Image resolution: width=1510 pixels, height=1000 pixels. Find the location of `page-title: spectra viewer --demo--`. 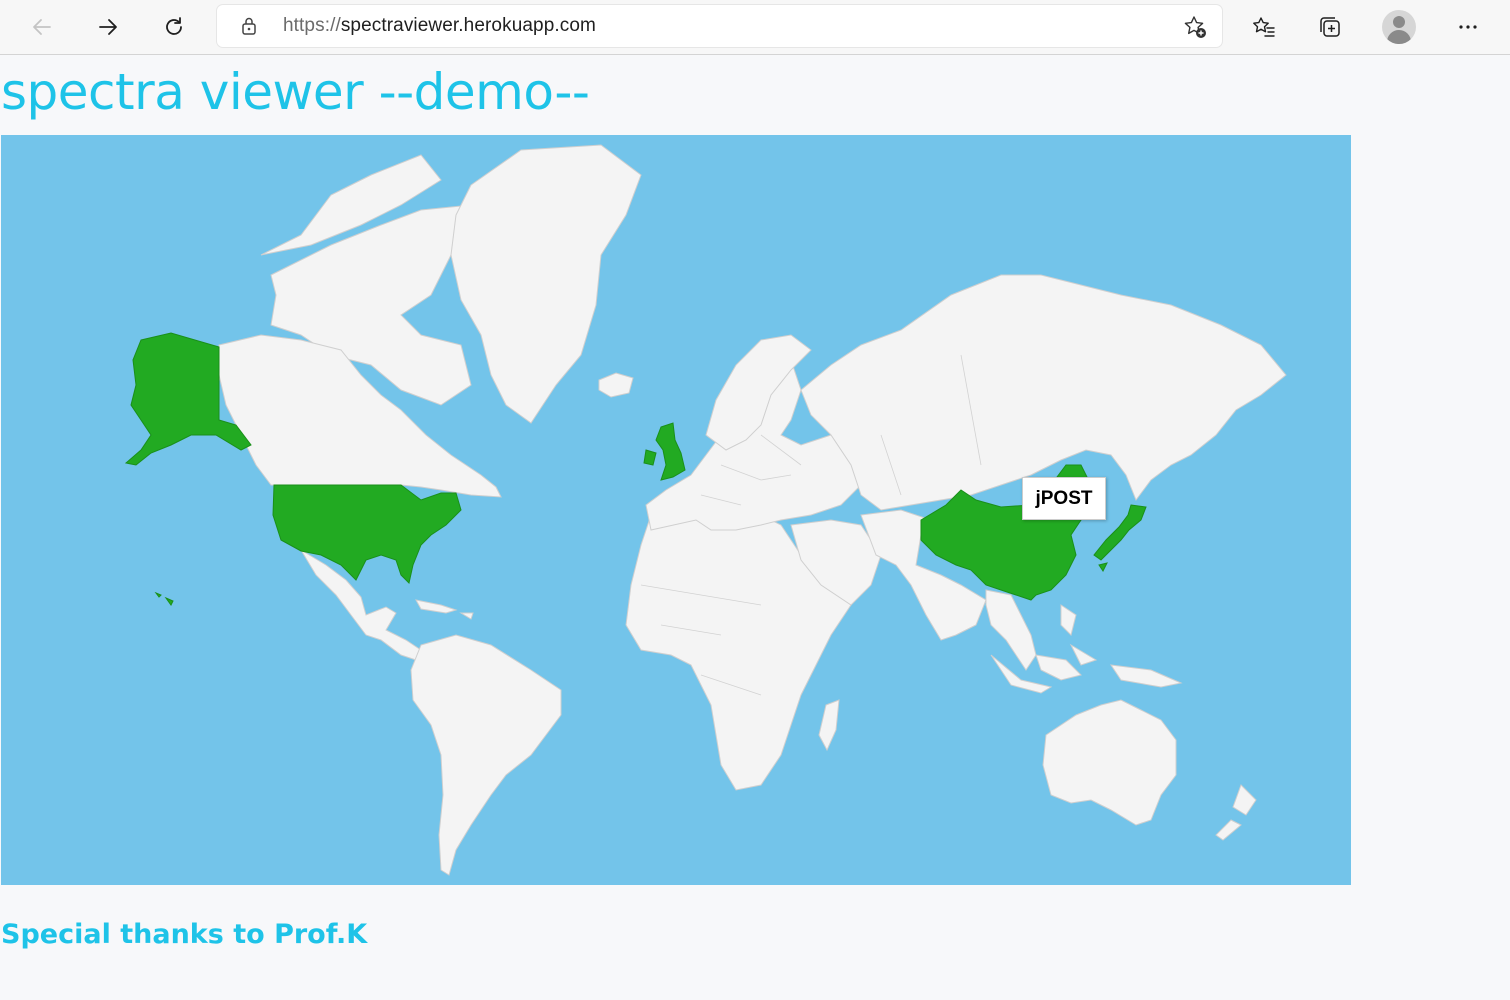

page-title: spectra viewer --demo-- is located at coordinates (295, 92).